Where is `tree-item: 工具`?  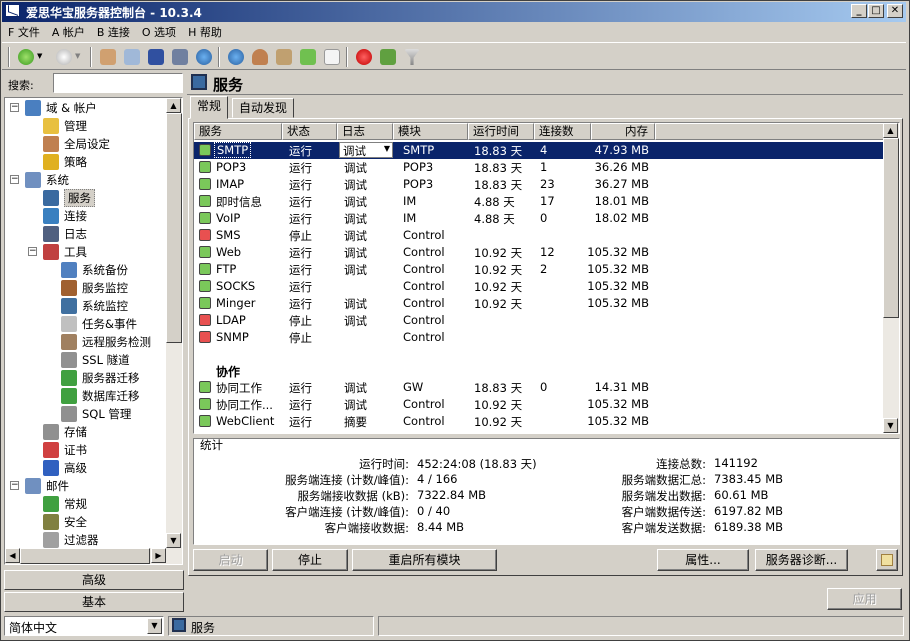
tree-item: 工具 is located at coordinates (65, 252).